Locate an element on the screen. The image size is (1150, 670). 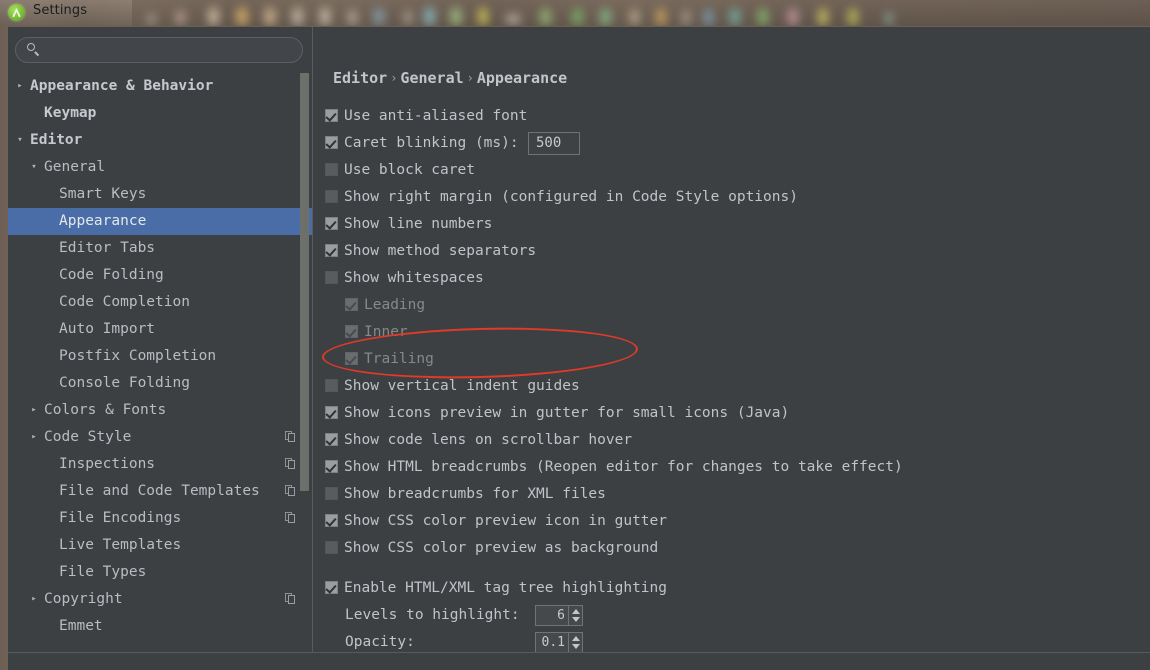
sidebar-scrollbar-thumb is located at coordinates (304, 282).